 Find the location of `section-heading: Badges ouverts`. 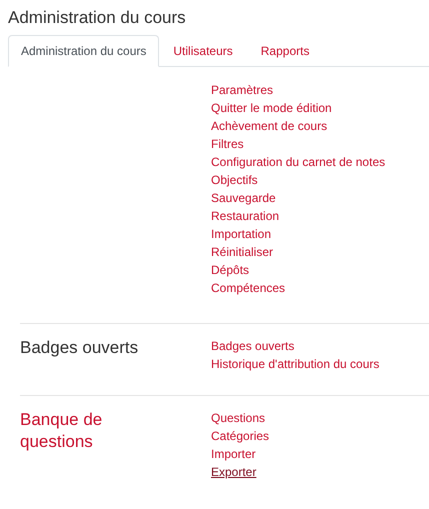

section-heading: Badges ouverts is located at coordinates (79, 348).